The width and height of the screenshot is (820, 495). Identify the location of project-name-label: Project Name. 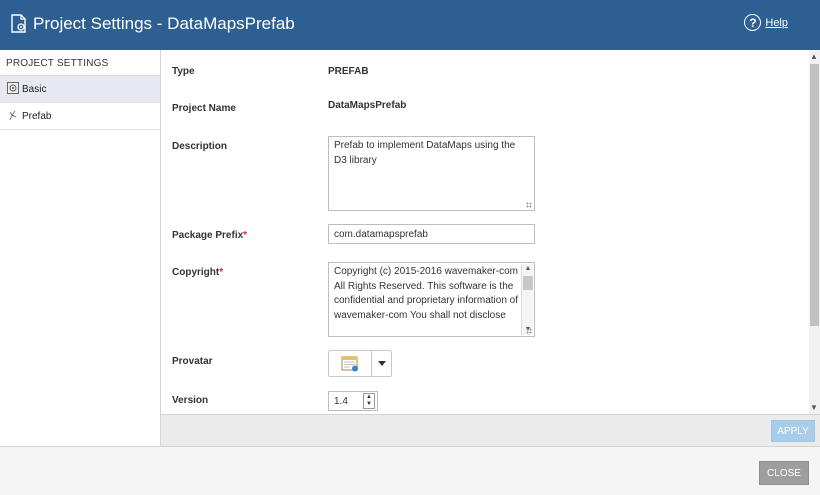
(204, 108).